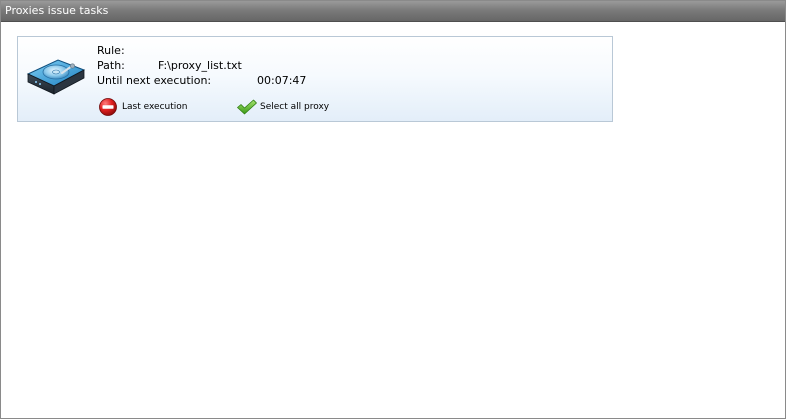 The width and height of the screenshot is (786, 419). I want to click on window-title: Proxies issue tasks, so click(57, 10).